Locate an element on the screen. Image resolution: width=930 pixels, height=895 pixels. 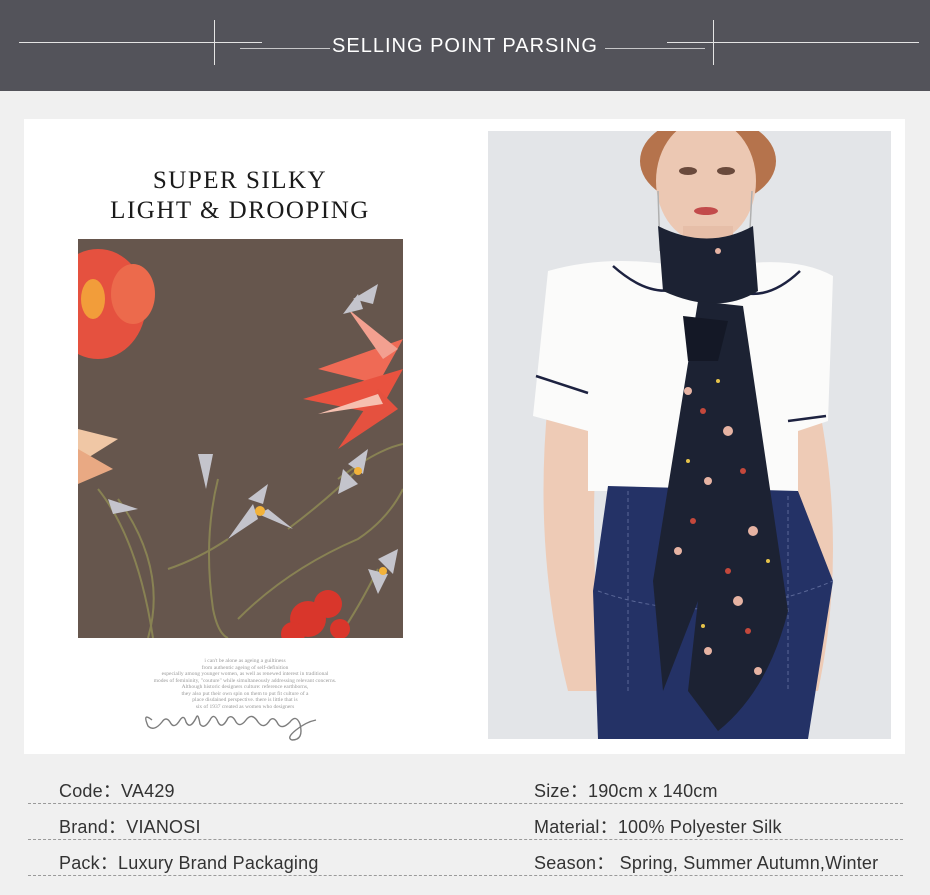
spec-season: Season： Spring, Summer Autumn,Winter is located at coordinates (706, 863).